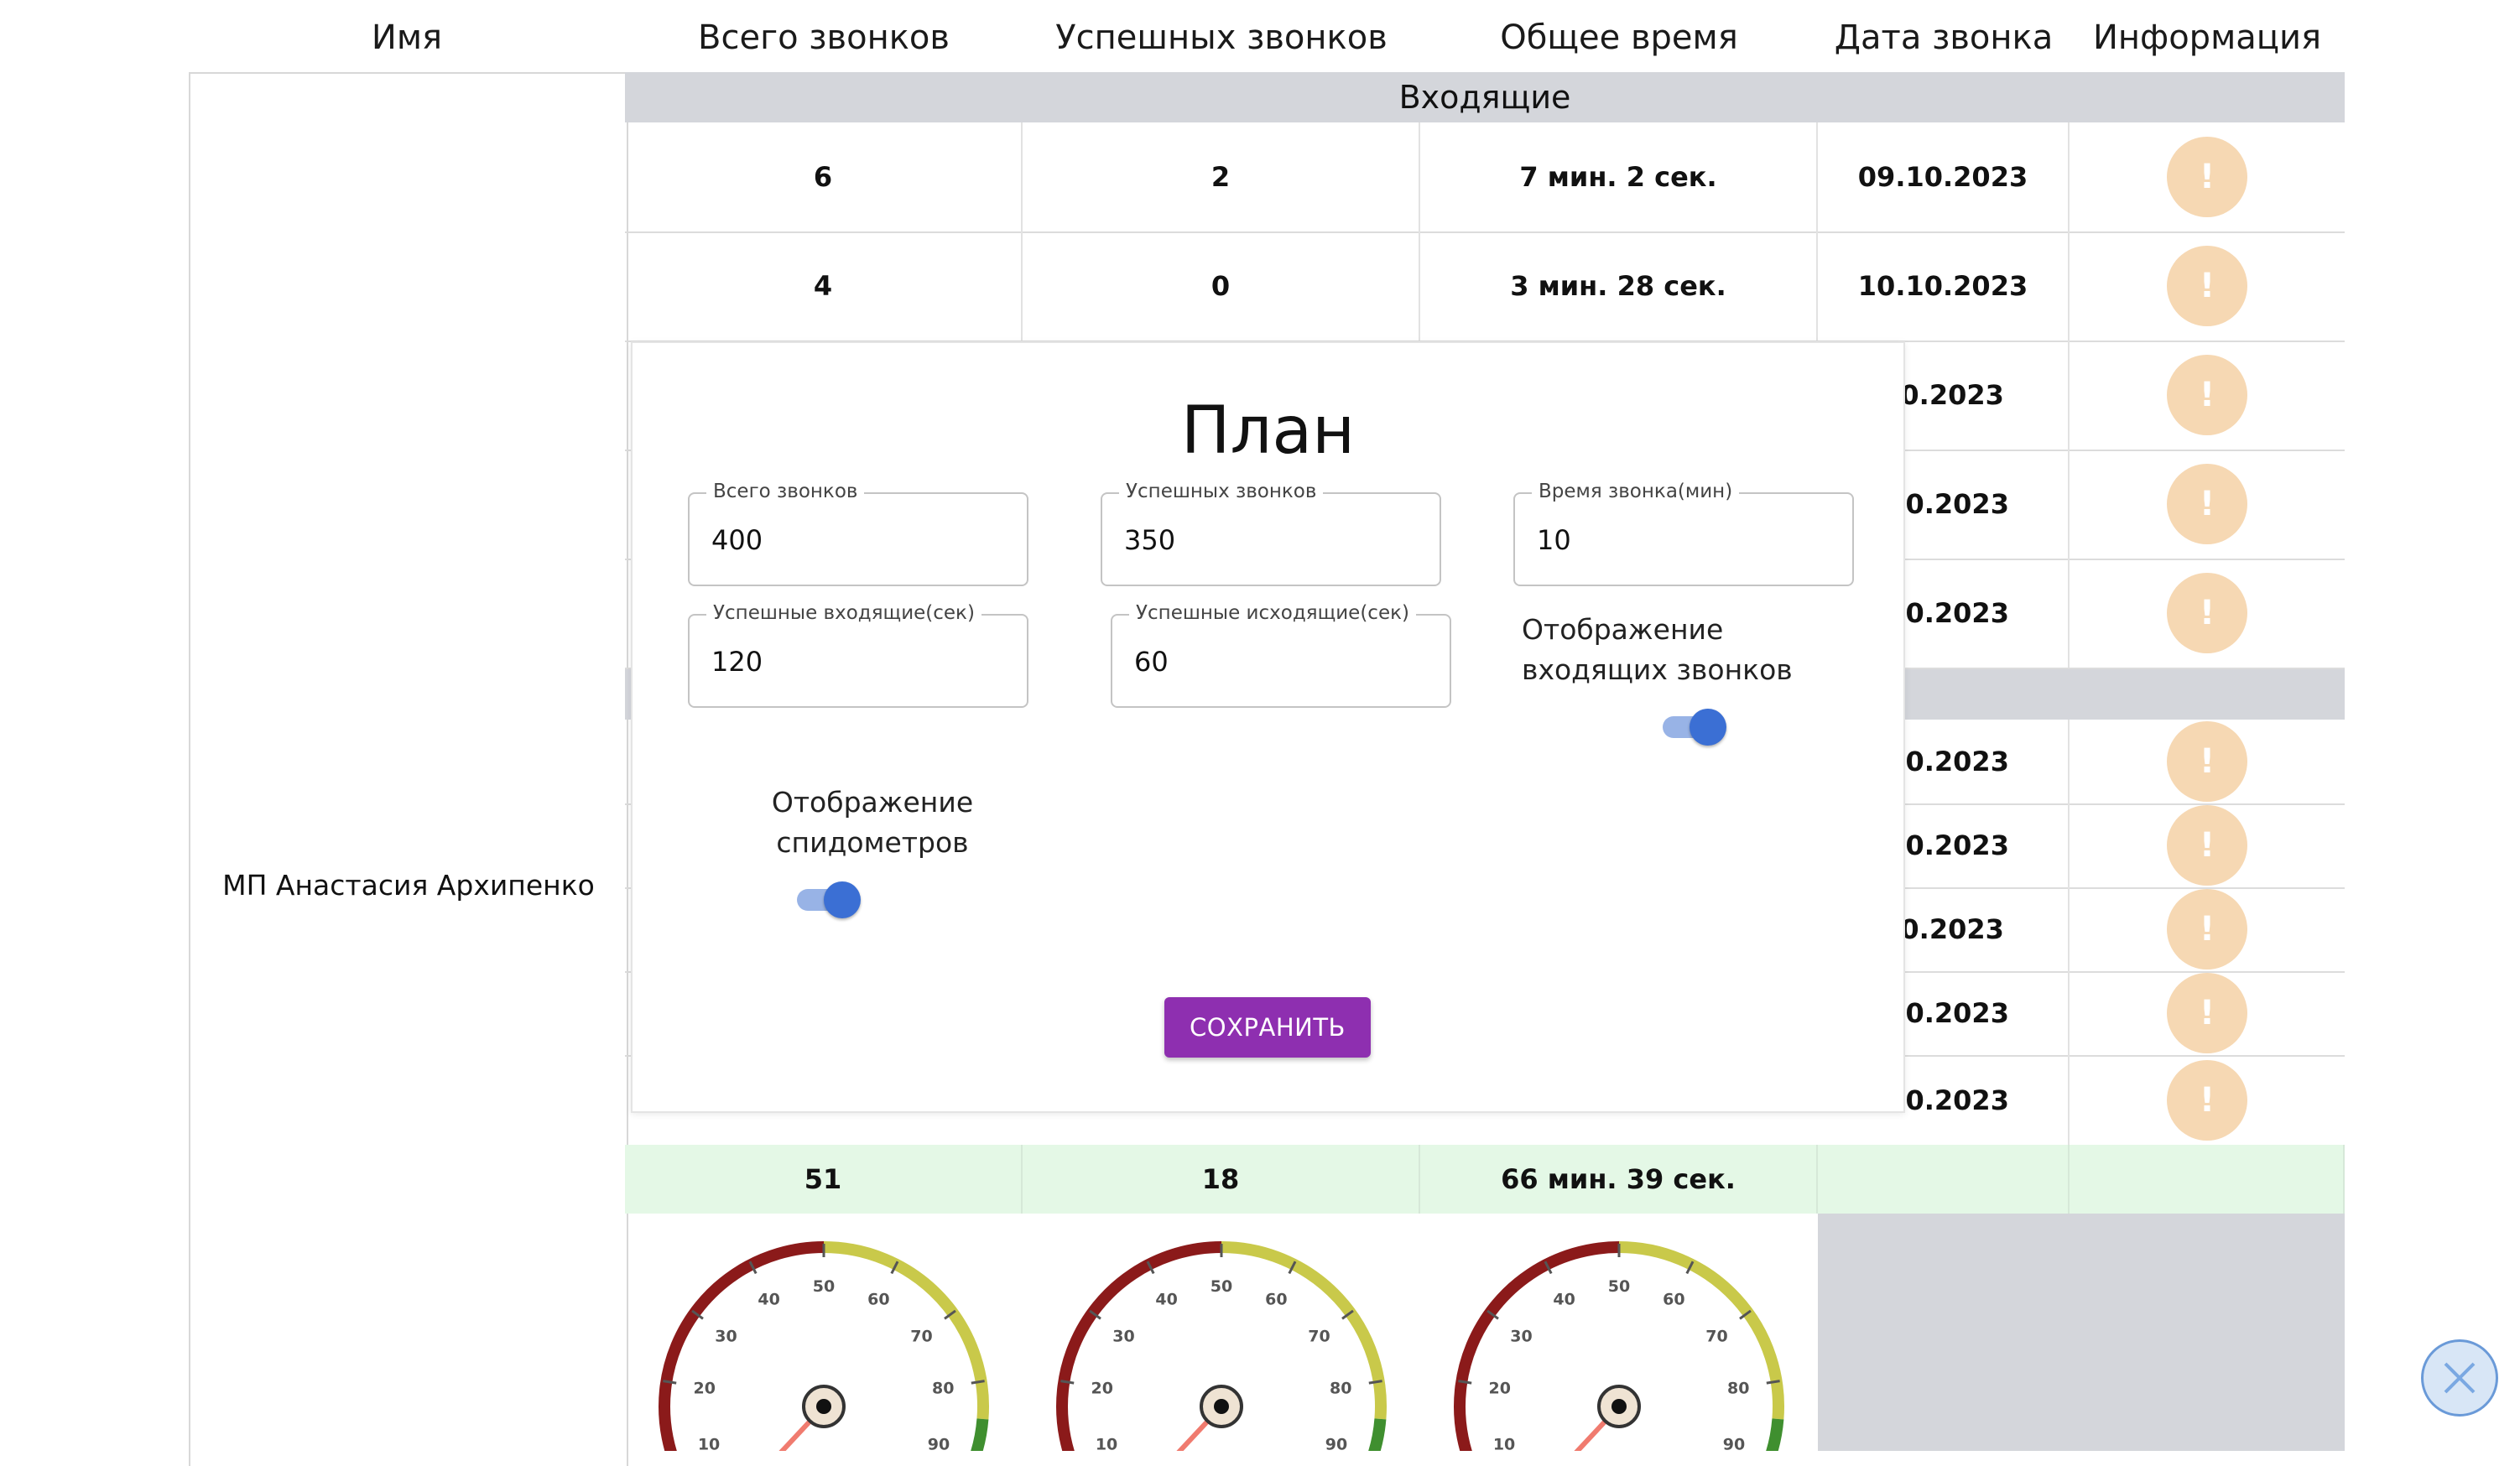 The height and width of the screenshot is (1466, 2520). I want to click on total-calls-field-value: 400, so click(737, 540).